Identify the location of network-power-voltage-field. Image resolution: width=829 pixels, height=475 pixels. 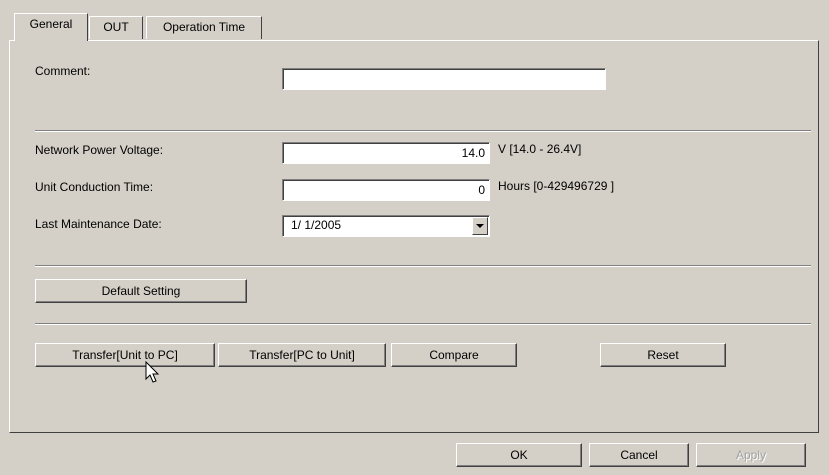
(386, 153).